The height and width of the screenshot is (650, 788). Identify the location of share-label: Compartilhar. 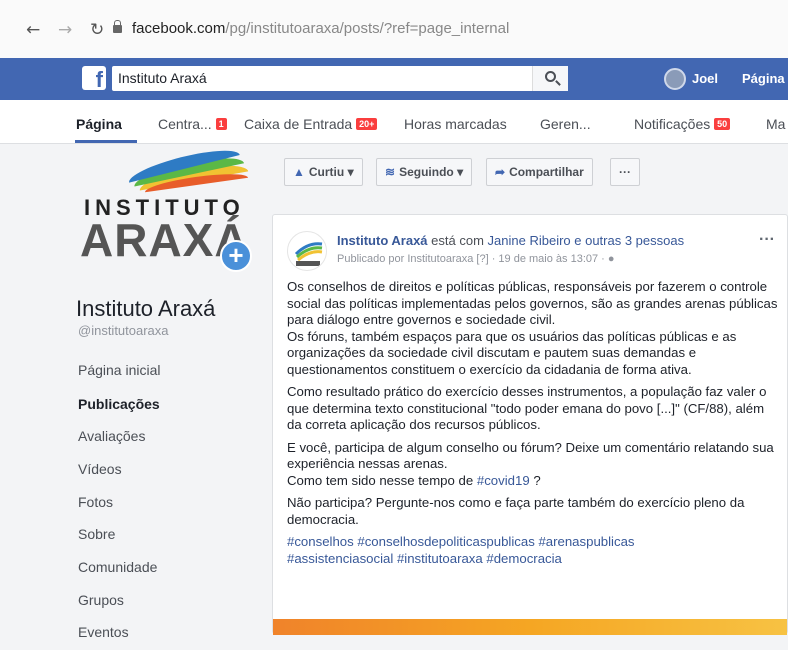
(546, 172).